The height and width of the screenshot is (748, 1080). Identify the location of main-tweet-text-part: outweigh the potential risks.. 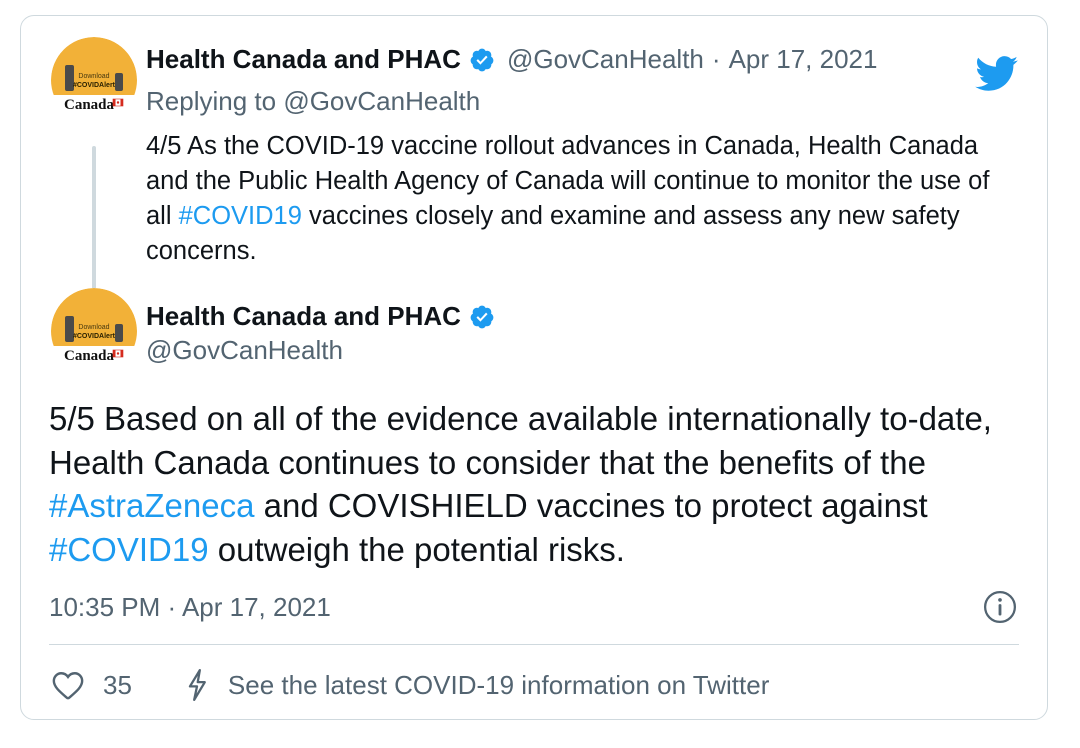
(416, 549).